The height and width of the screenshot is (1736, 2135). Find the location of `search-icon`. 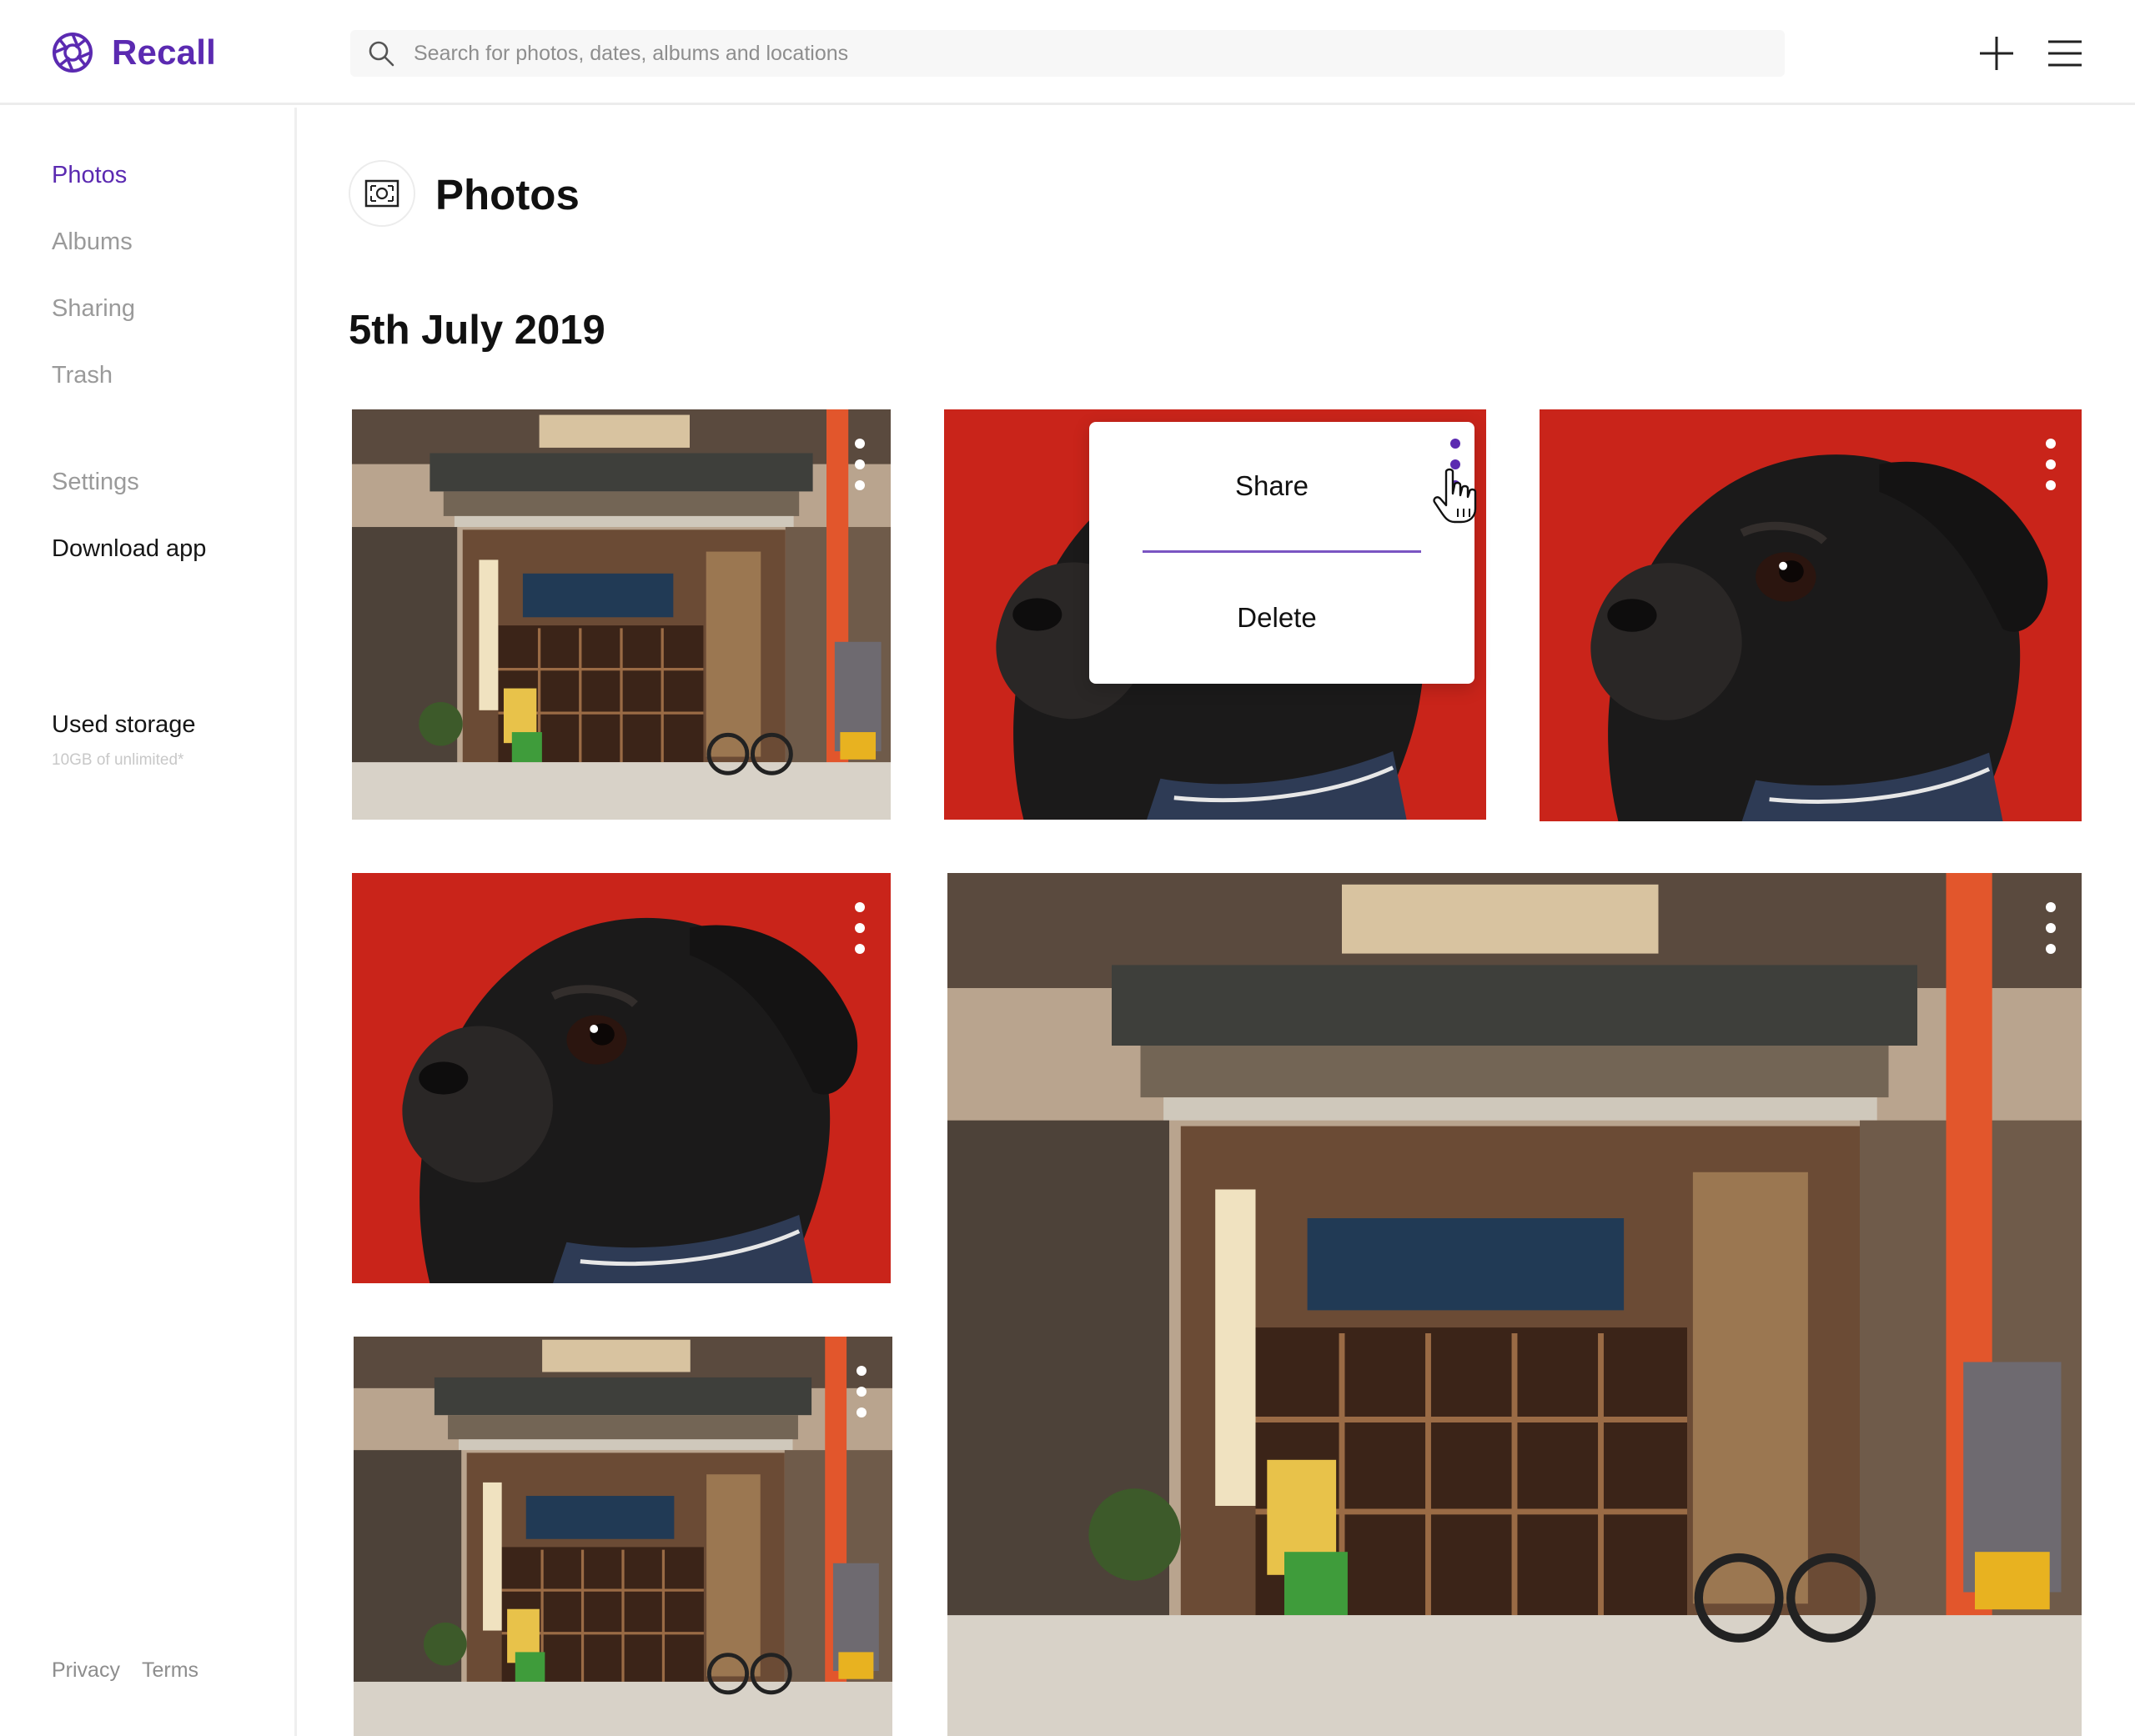

search-icon is located at coordinates (381, 54).